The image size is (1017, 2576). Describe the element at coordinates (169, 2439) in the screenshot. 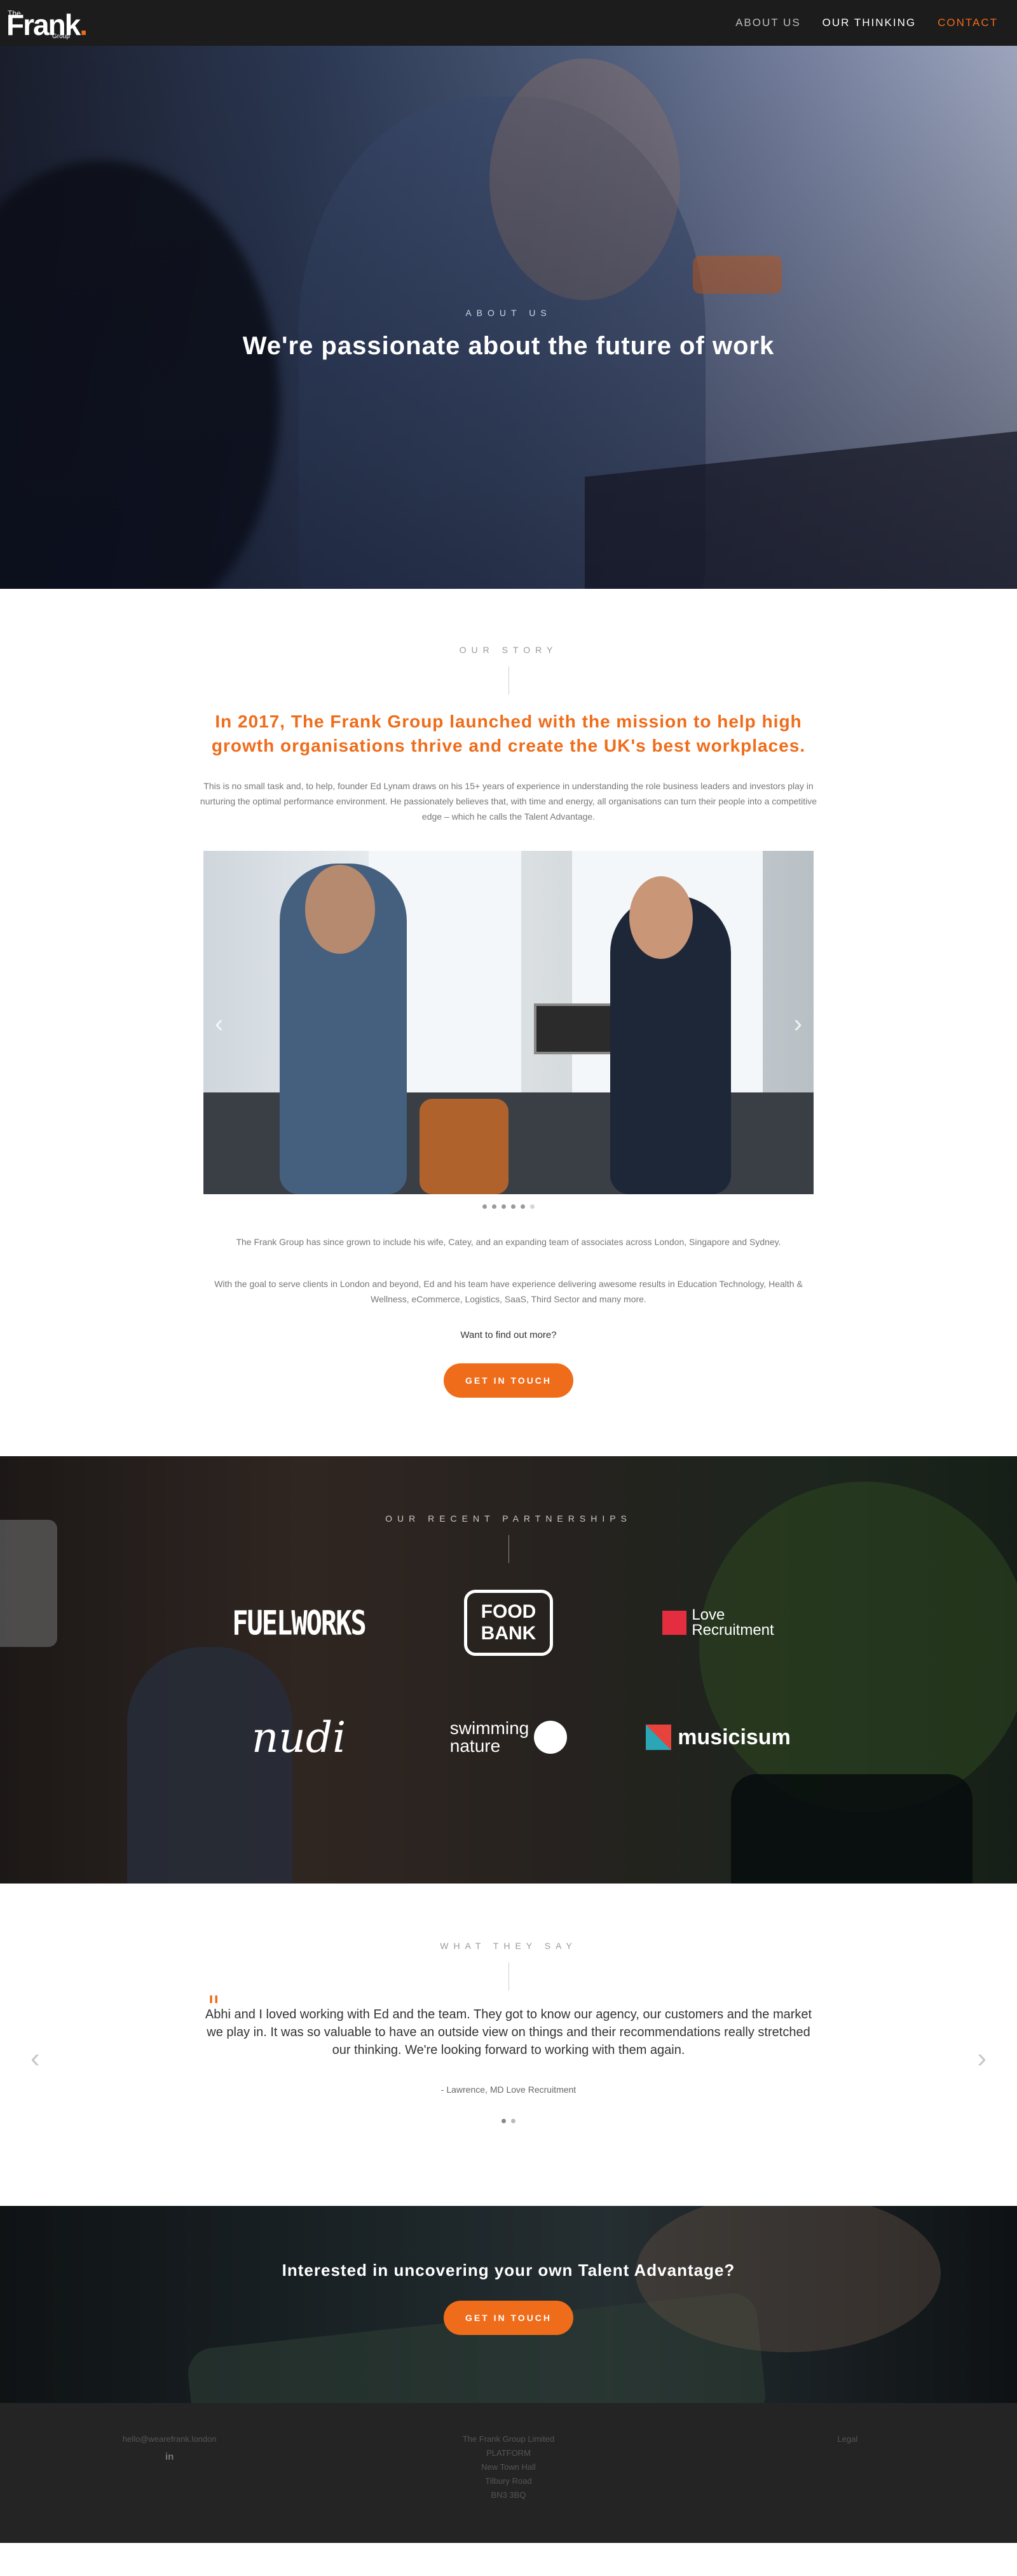

I see `footer-email: hello@wearefrank.london` at that location.